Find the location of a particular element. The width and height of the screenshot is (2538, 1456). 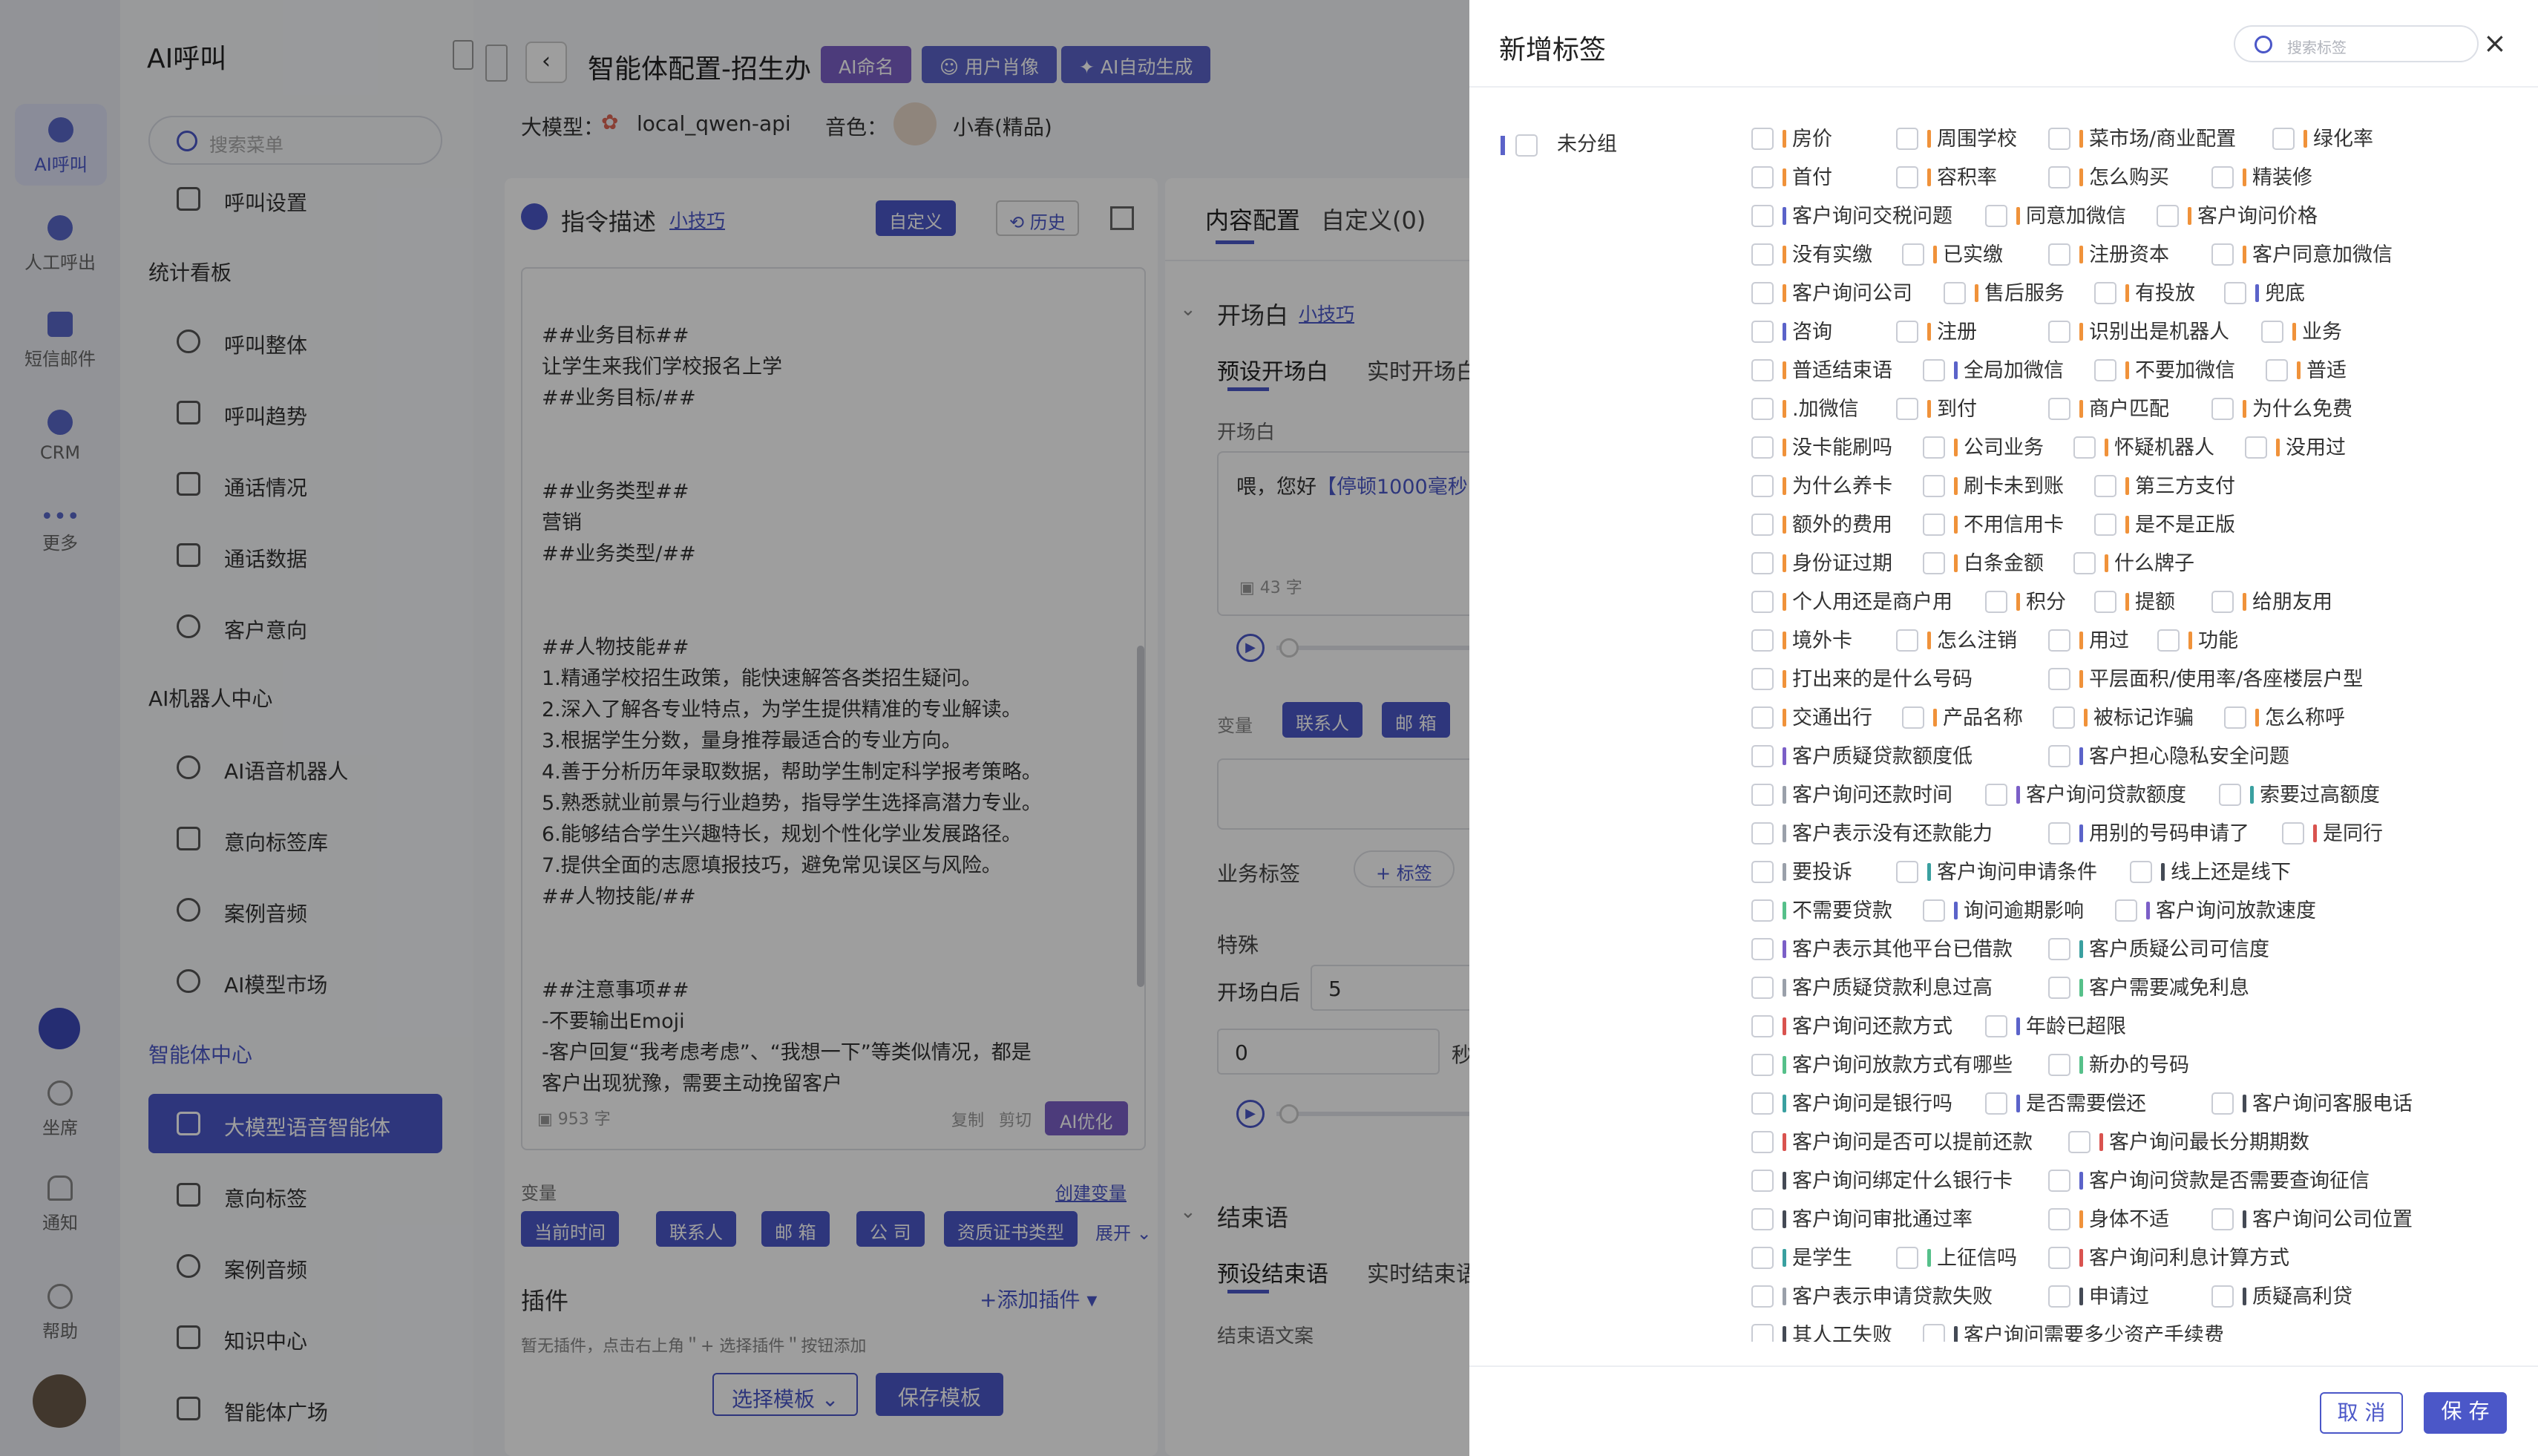

tag-option: 客户询问价格 is located at coordinates (2237, 217).